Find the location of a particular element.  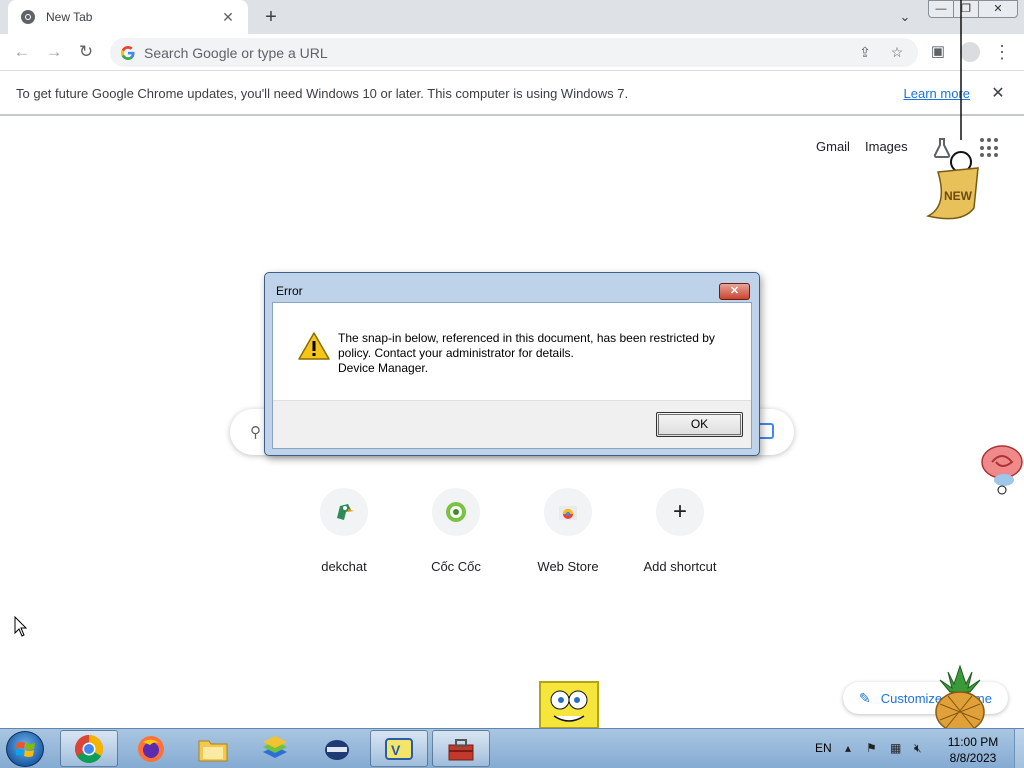

bookmark-star-icon: ☆ is located at coordinates (897, 52).